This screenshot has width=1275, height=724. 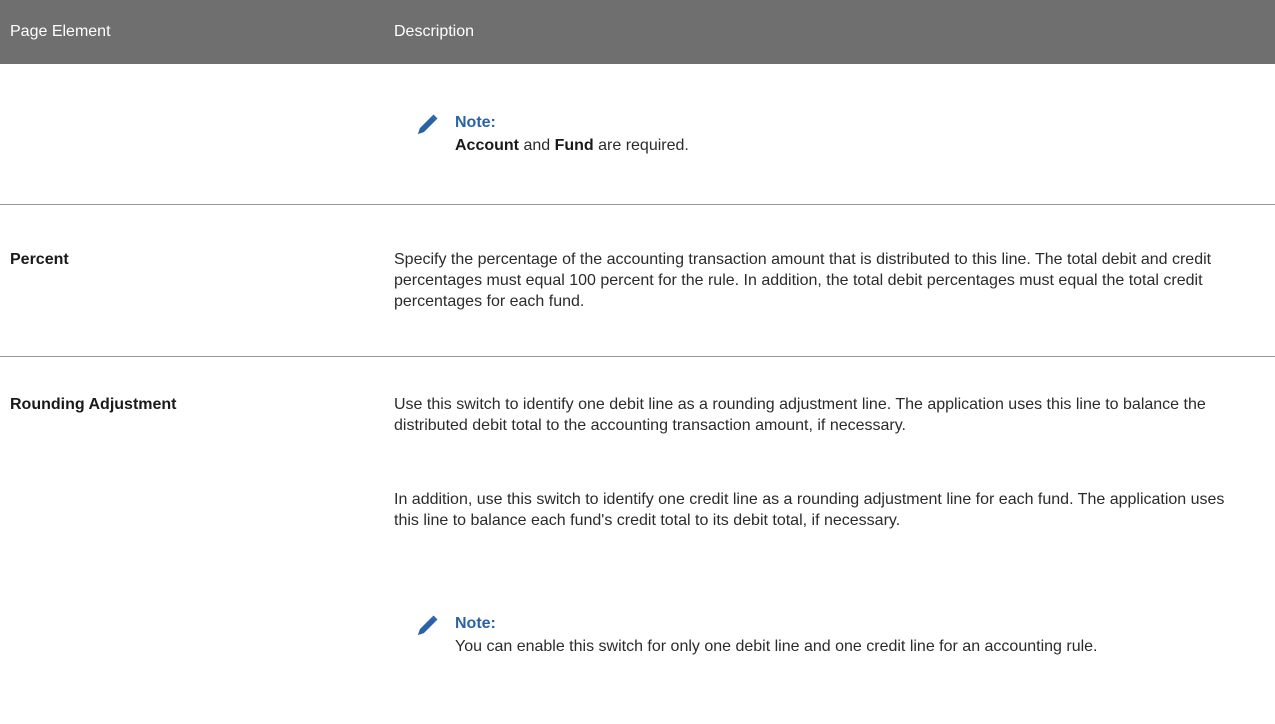 What do you see at coordinates (641, 145) in the screenshot?
I see `note-tail: are required.` at bounding box center [641, 145].